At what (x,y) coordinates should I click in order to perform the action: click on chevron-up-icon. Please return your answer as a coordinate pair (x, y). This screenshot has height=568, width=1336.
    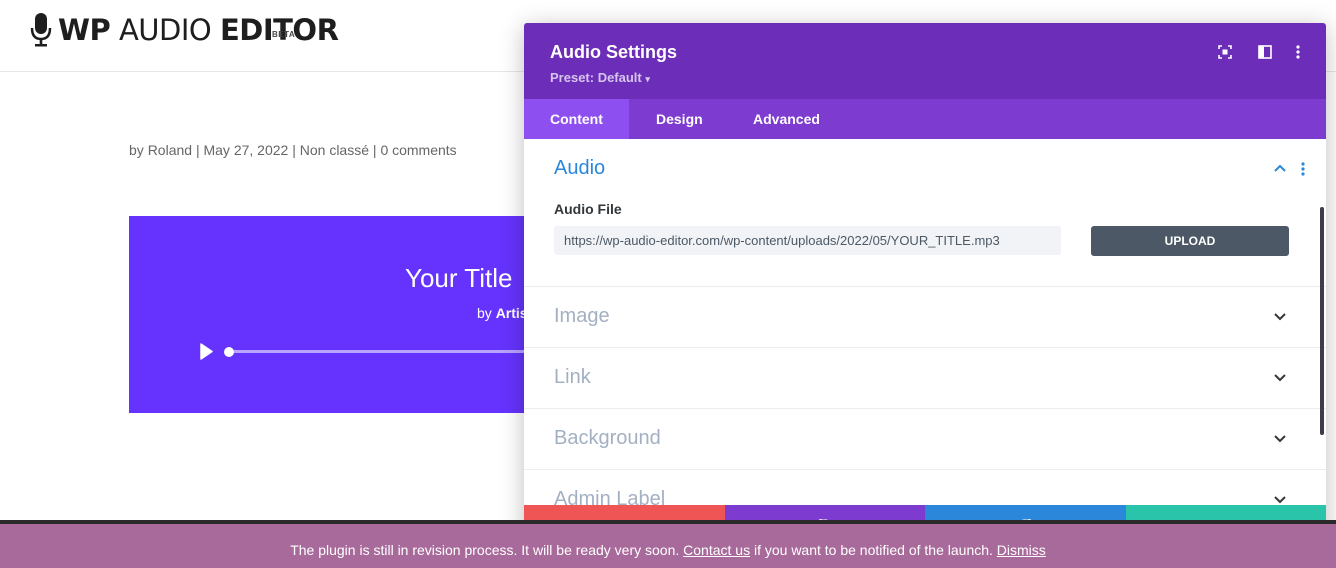
    Looking at the image, I should click on (1280, 168).